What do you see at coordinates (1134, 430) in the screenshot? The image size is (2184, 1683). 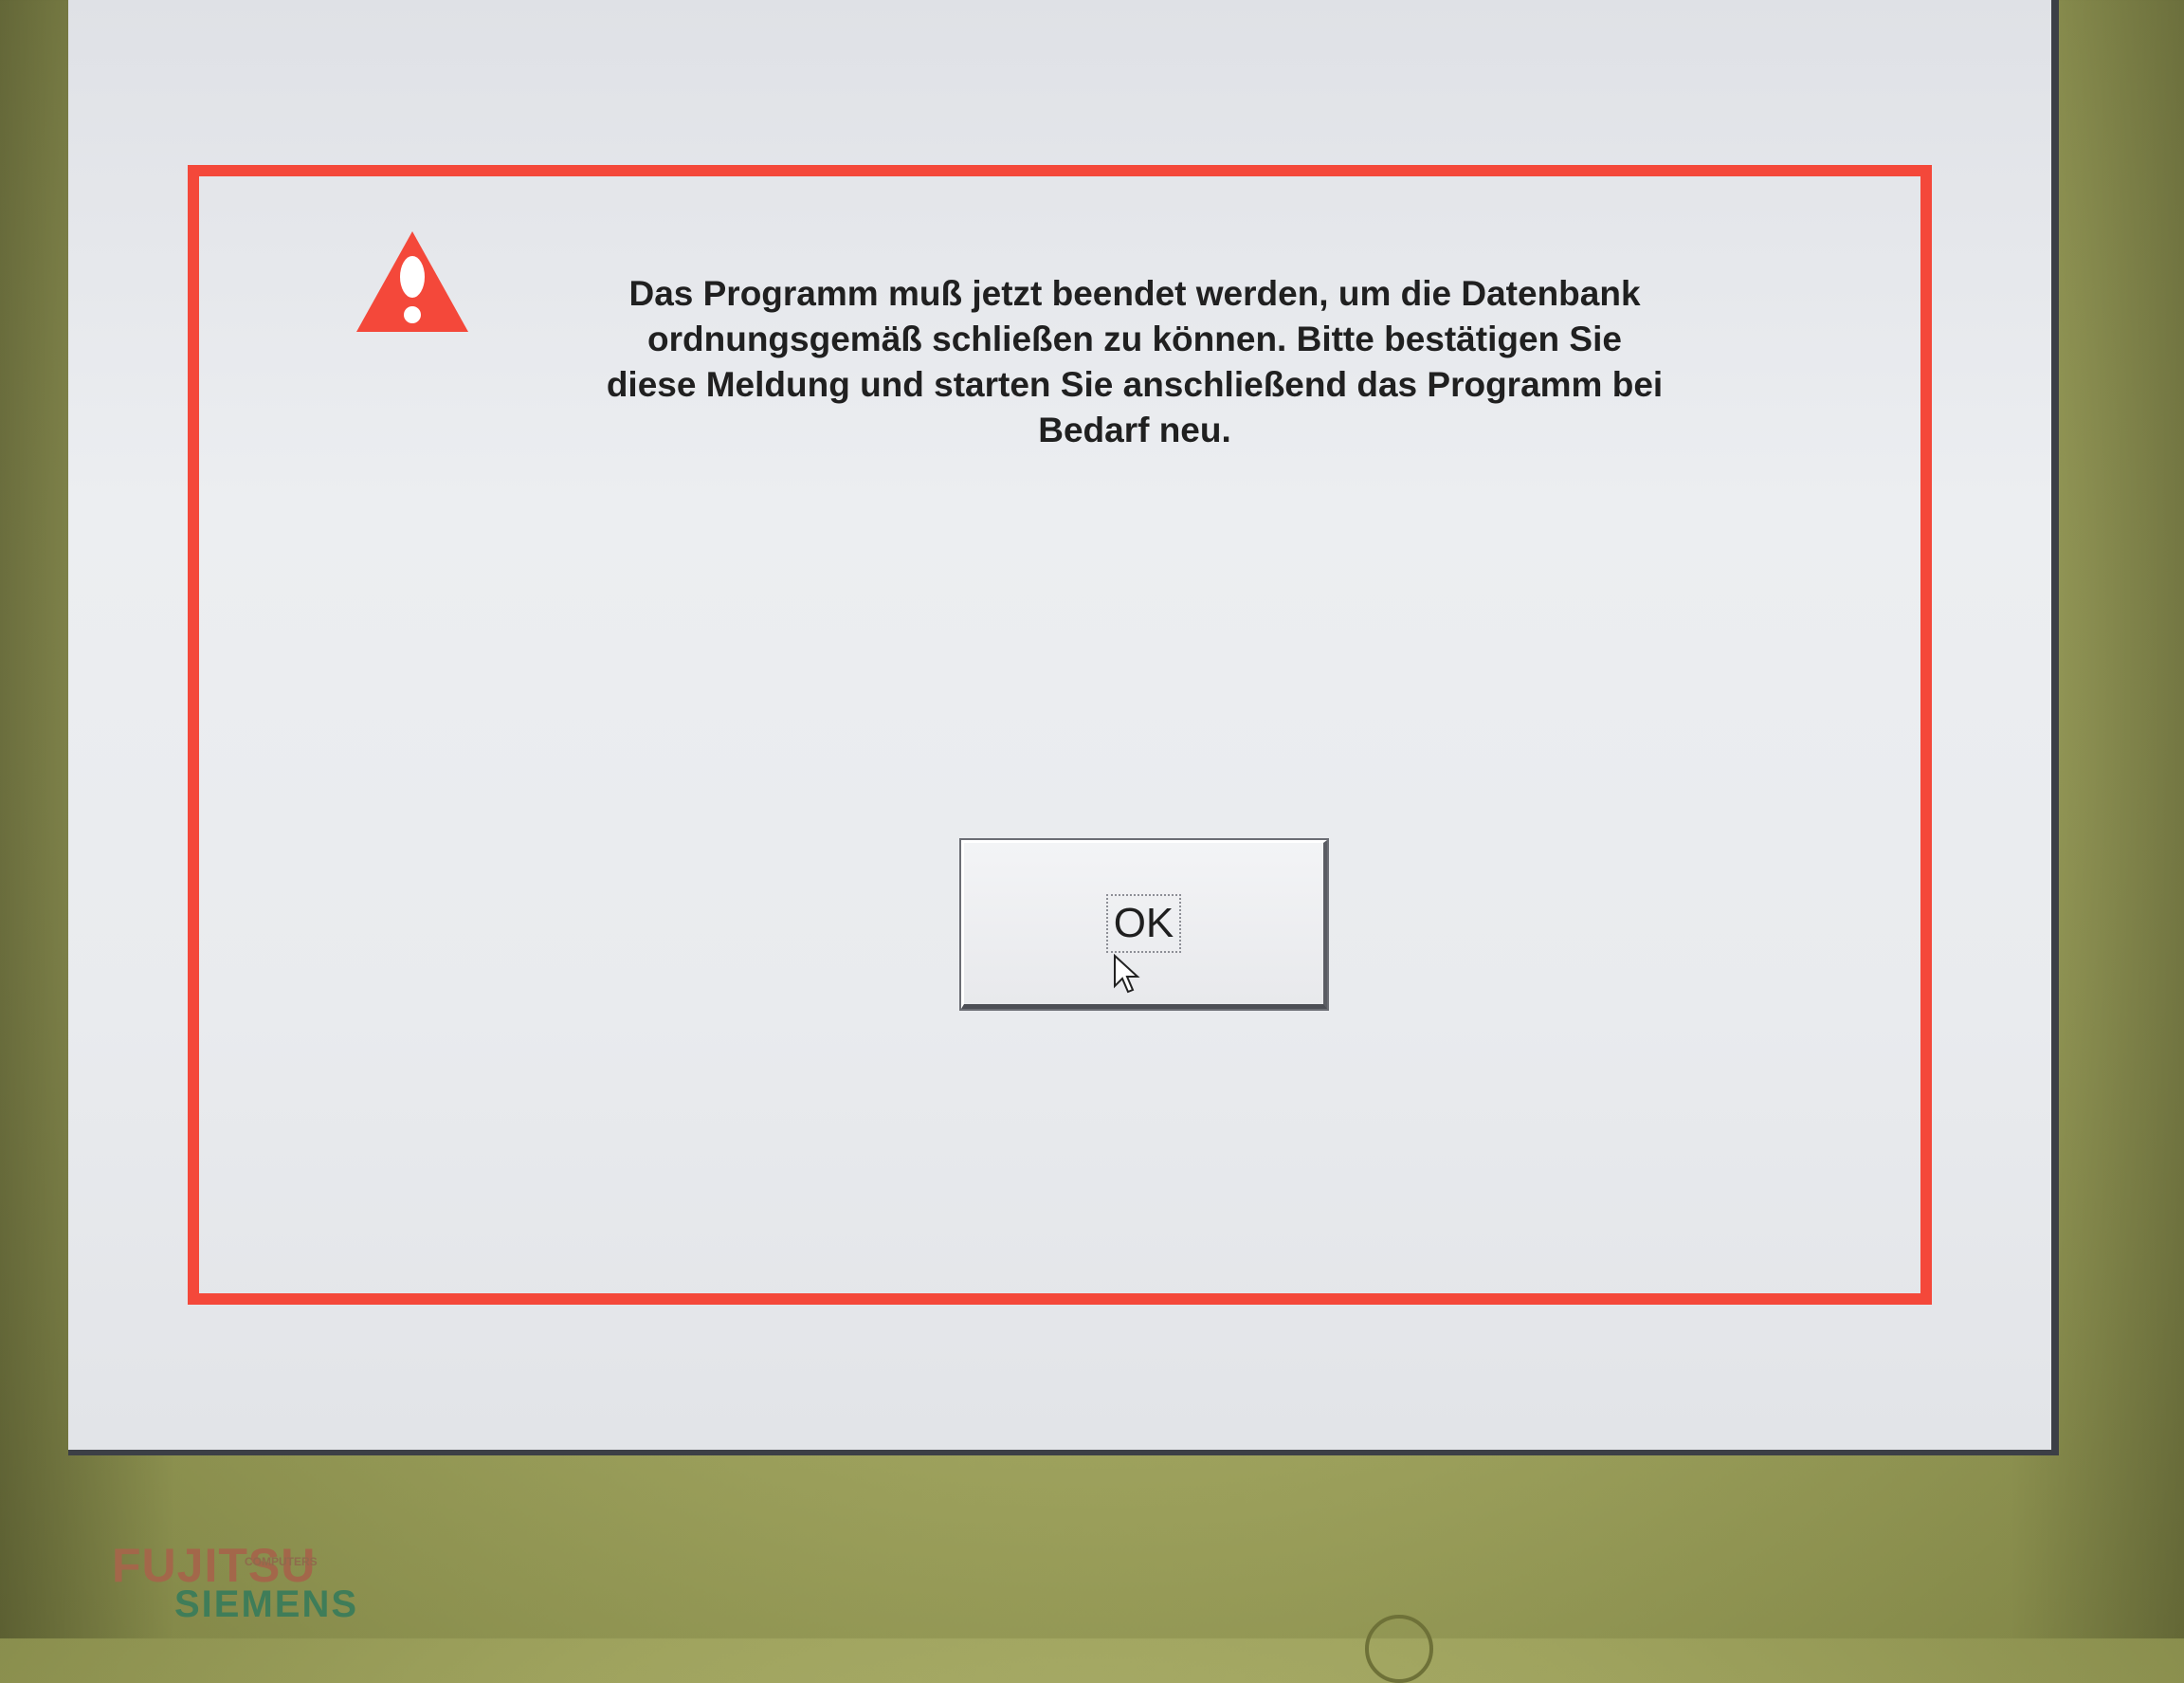 I see `message-line: Bedarf neu.` at bounding box center [1134, 430].